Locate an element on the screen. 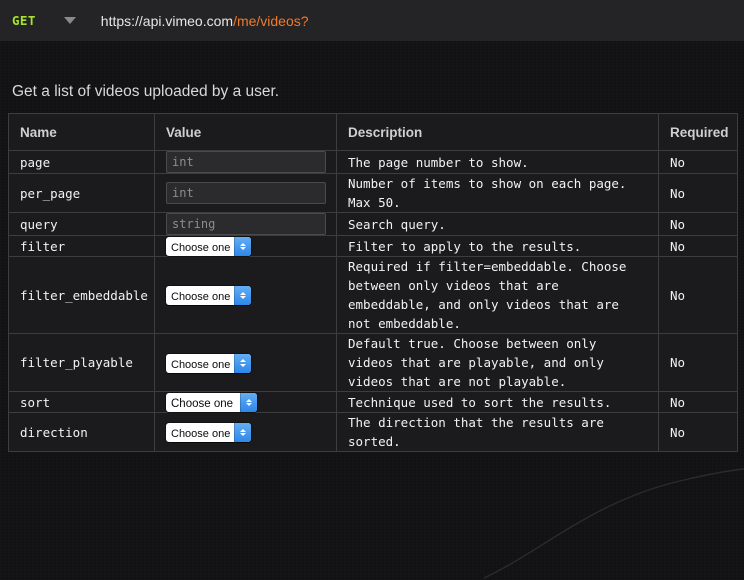  param-name: query is located at coordinates (81, 224).